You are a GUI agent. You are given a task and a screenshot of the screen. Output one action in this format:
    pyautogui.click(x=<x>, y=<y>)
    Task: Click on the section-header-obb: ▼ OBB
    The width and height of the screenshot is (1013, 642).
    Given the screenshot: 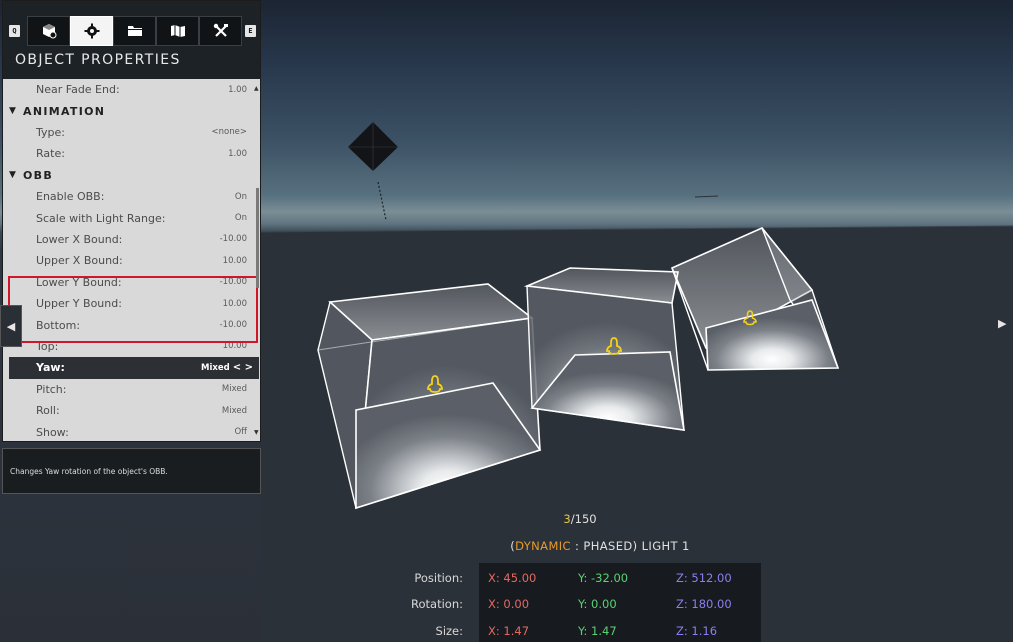 What is the action you would take?
    pyautogui.click(x=128, y=175)
    